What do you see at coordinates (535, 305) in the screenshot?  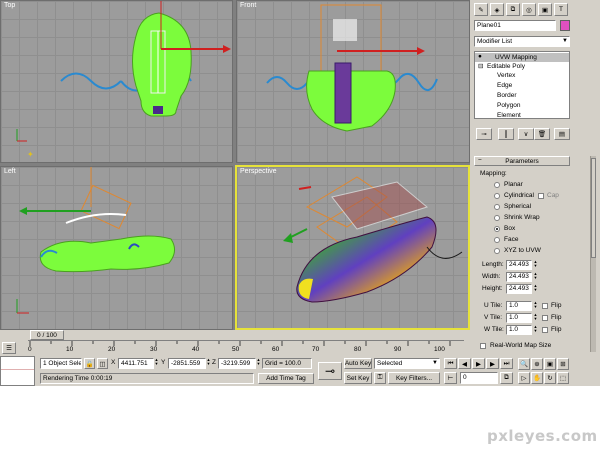 I see `utile-spinner-icon: ▲ ▼` at bounding box center [535, 305].